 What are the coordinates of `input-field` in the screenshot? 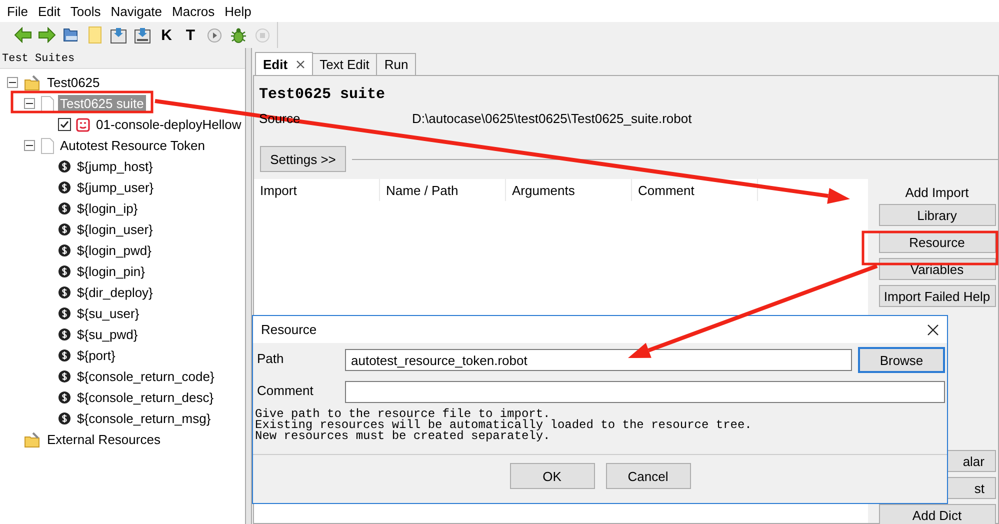 It's located at (645, 392).